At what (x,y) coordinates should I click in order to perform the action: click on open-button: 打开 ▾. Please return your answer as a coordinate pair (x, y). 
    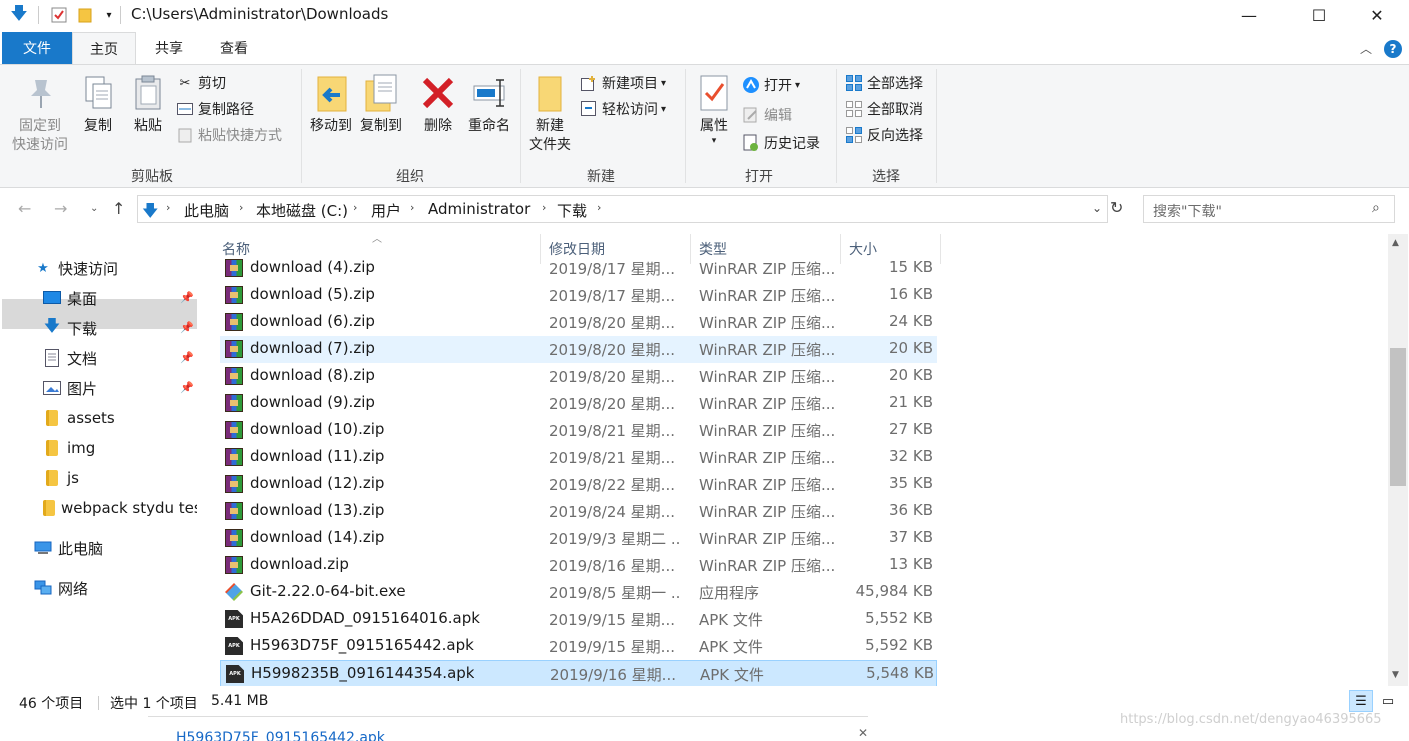
    Looking at the image, I should click on (771, 85).